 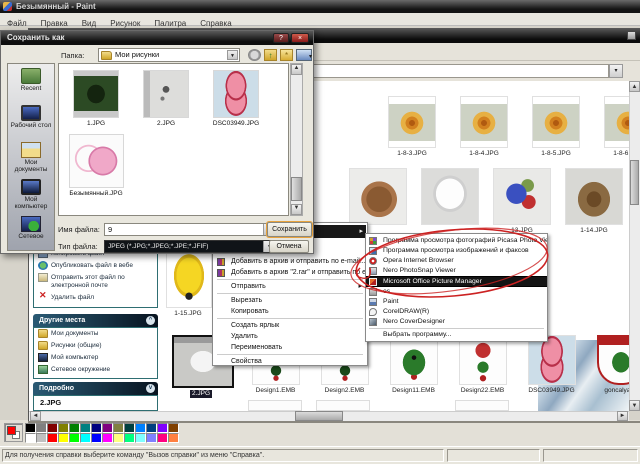 I want to click on task-pane-item: Мои документы, so click(x=95, y=334).